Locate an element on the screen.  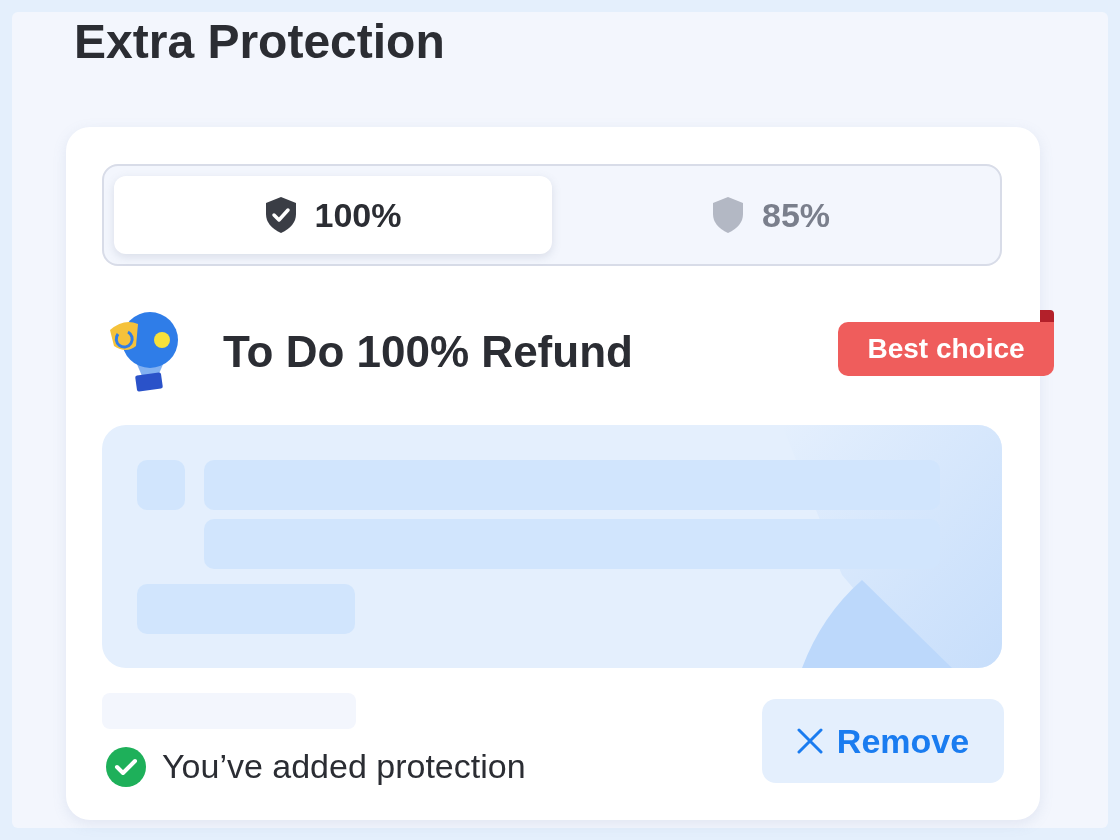
status-text: You’ve added protection is located at coordinates (344, 766).